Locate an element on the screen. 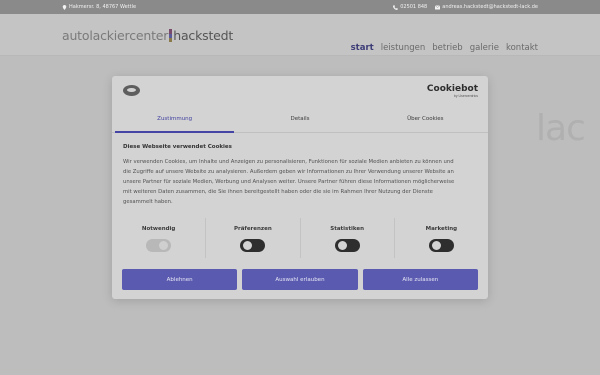 The height and width of the screenshot is (375, 600). cookiebot-brand: Cookiebot by Usercentrics is located at coordinates (452, 91).